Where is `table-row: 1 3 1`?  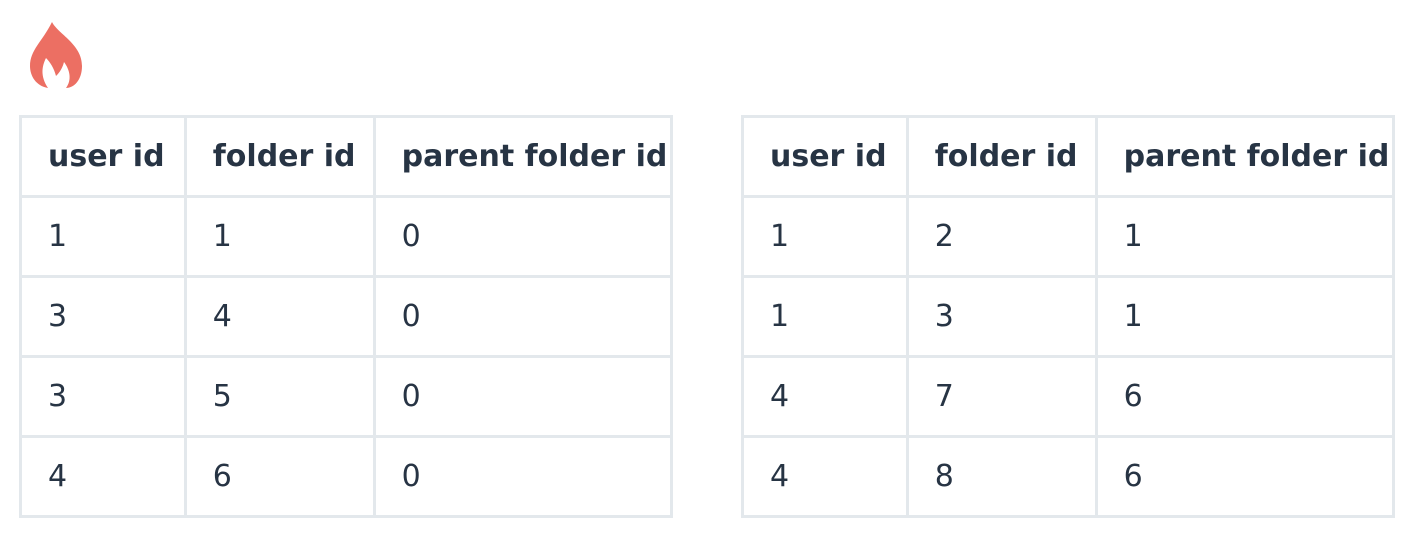
table-row: 1 3 1 is located at coordinates (1068, 316).